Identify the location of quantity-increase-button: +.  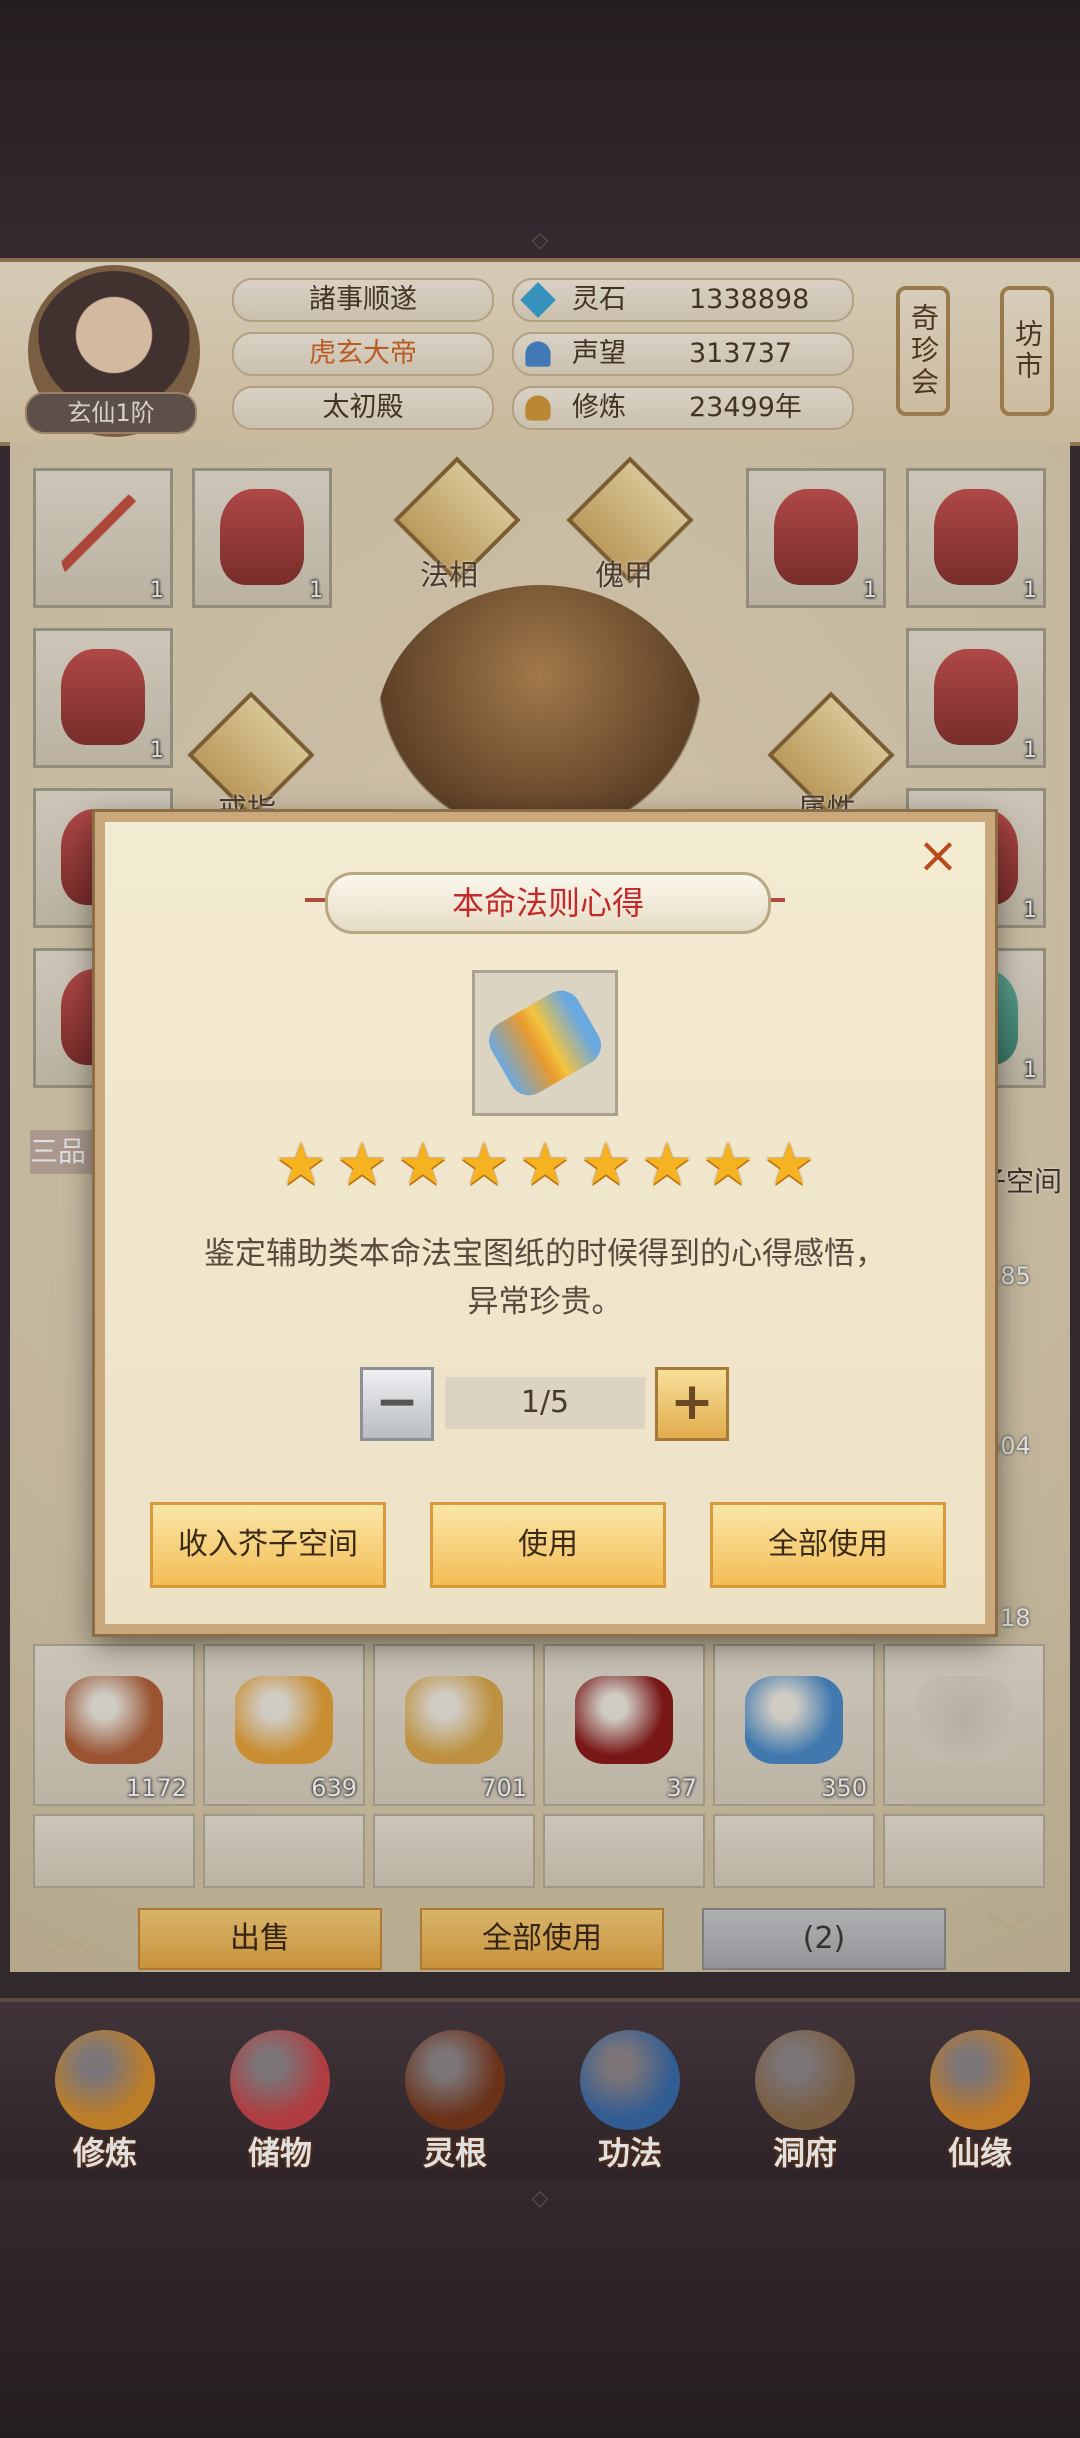
(692, 1404).